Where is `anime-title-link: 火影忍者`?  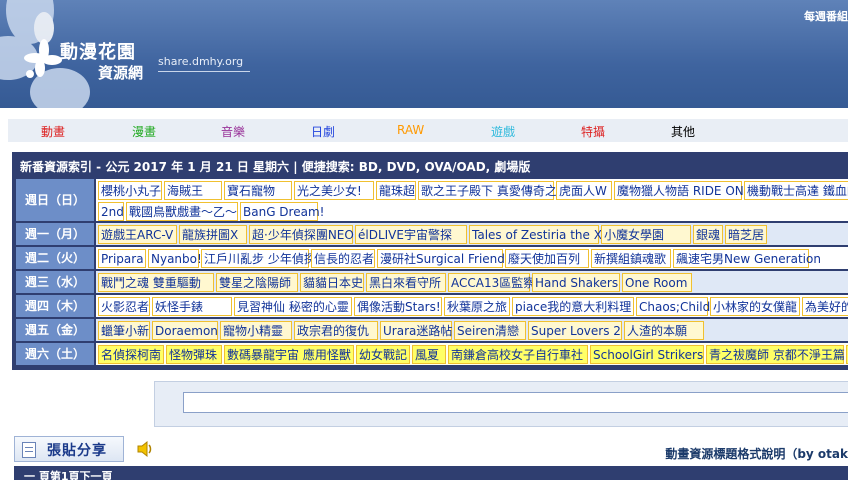 anime-title-link: 火影忍者 is located at coordinates (124, 306).